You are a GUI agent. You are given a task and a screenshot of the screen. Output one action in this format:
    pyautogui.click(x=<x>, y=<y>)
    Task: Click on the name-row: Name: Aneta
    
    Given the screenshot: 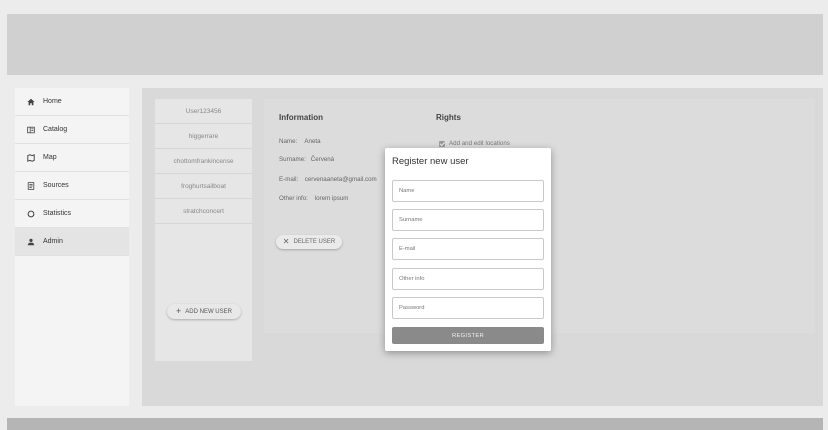 What is the action you would take?
    pyautogui.click(x=300, y=141)
    